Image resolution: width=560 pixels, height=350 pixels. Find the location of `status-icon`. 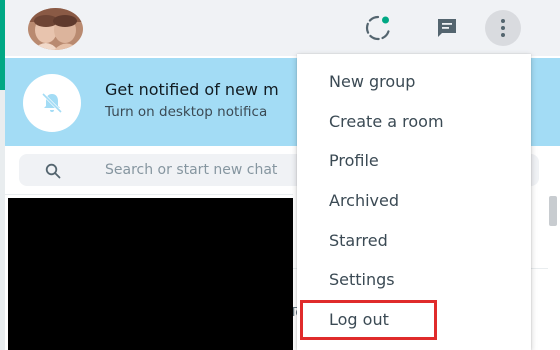

status-icon is located at coordinates (378, 28).